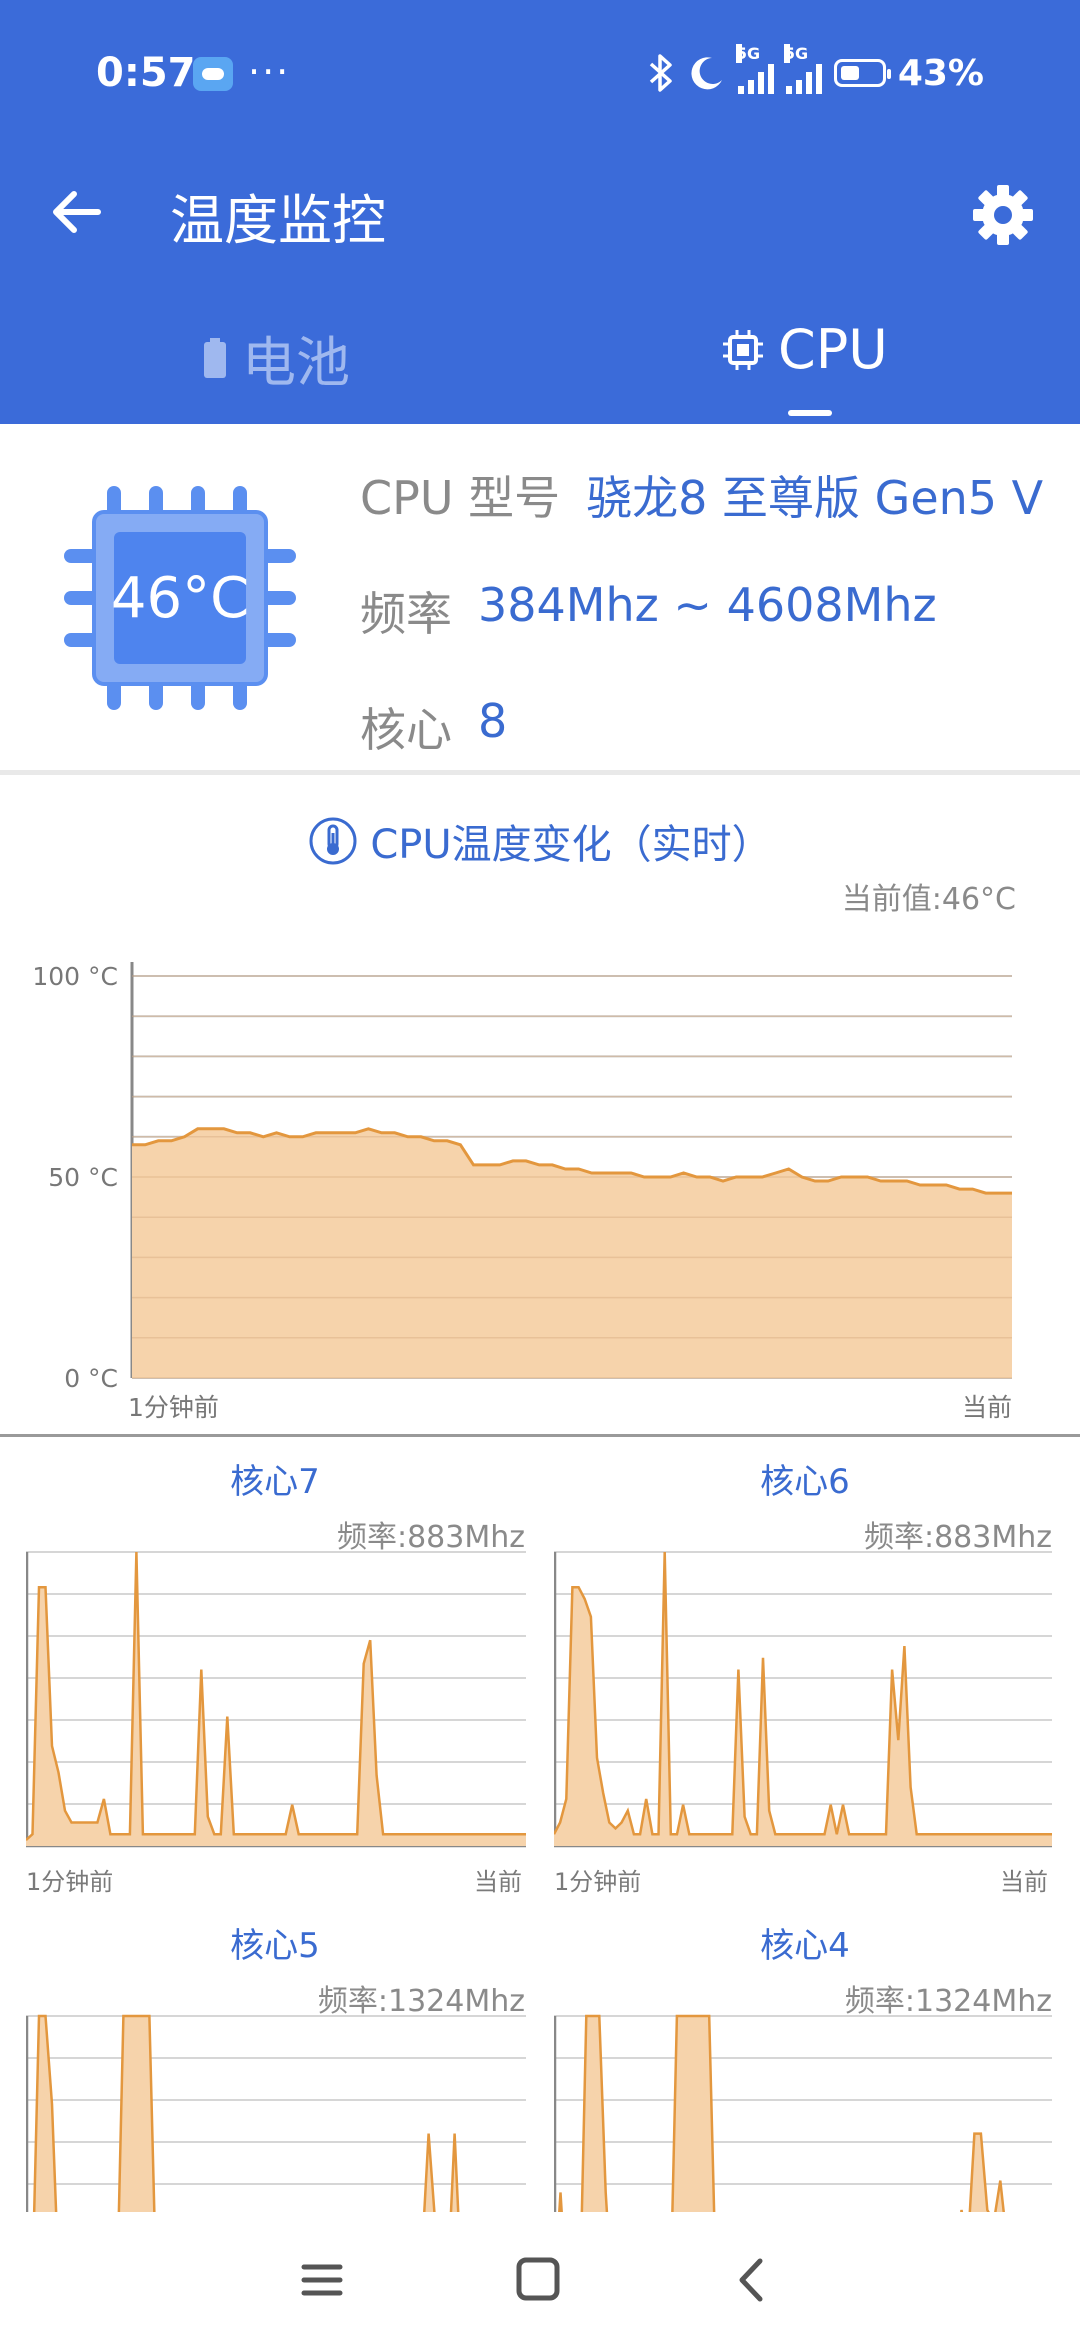 Image resolution: width=1080 pixels, height=2345 pixels. What do you see at coordinates (322, 2280) in the screenshot?
I see `menu-icon` at bounding box center [322, 2280].